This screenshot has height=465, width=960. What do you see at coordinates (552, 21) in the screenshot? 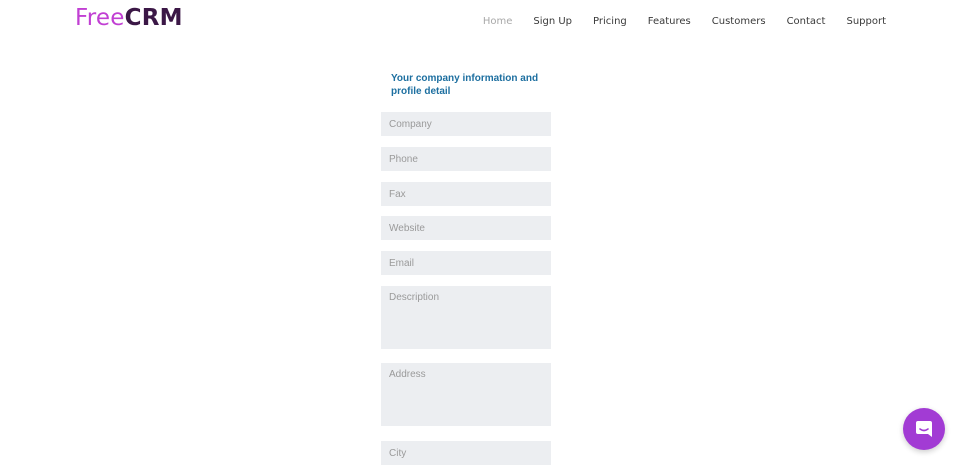
I see `nav-sign-up: Sign Up` at bounding box center [552, 21].